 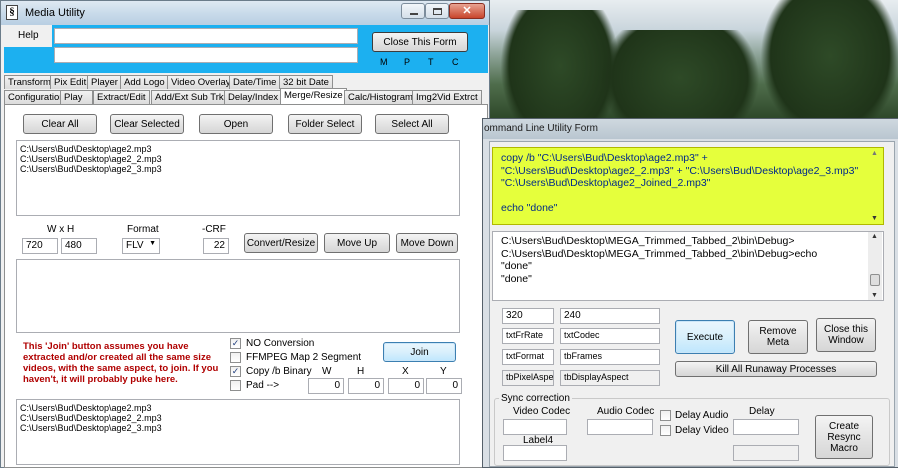 What do you see at coordinates (406, 386) in the screenshot?
I see `pad-x-input: 0` at bounding box center [406, 386].